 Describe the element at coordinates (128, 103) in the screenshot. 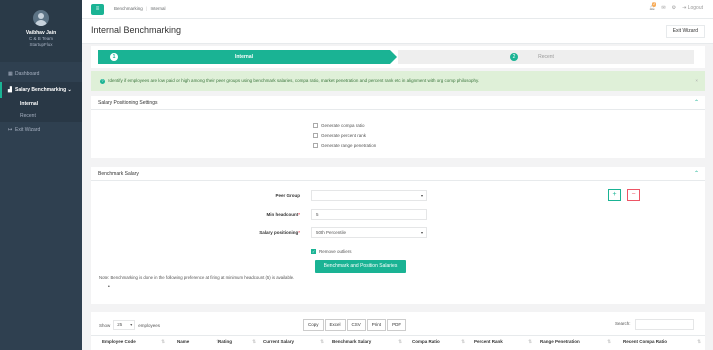

I see `panel-title-text: Salary Positioning Settings` at that location.